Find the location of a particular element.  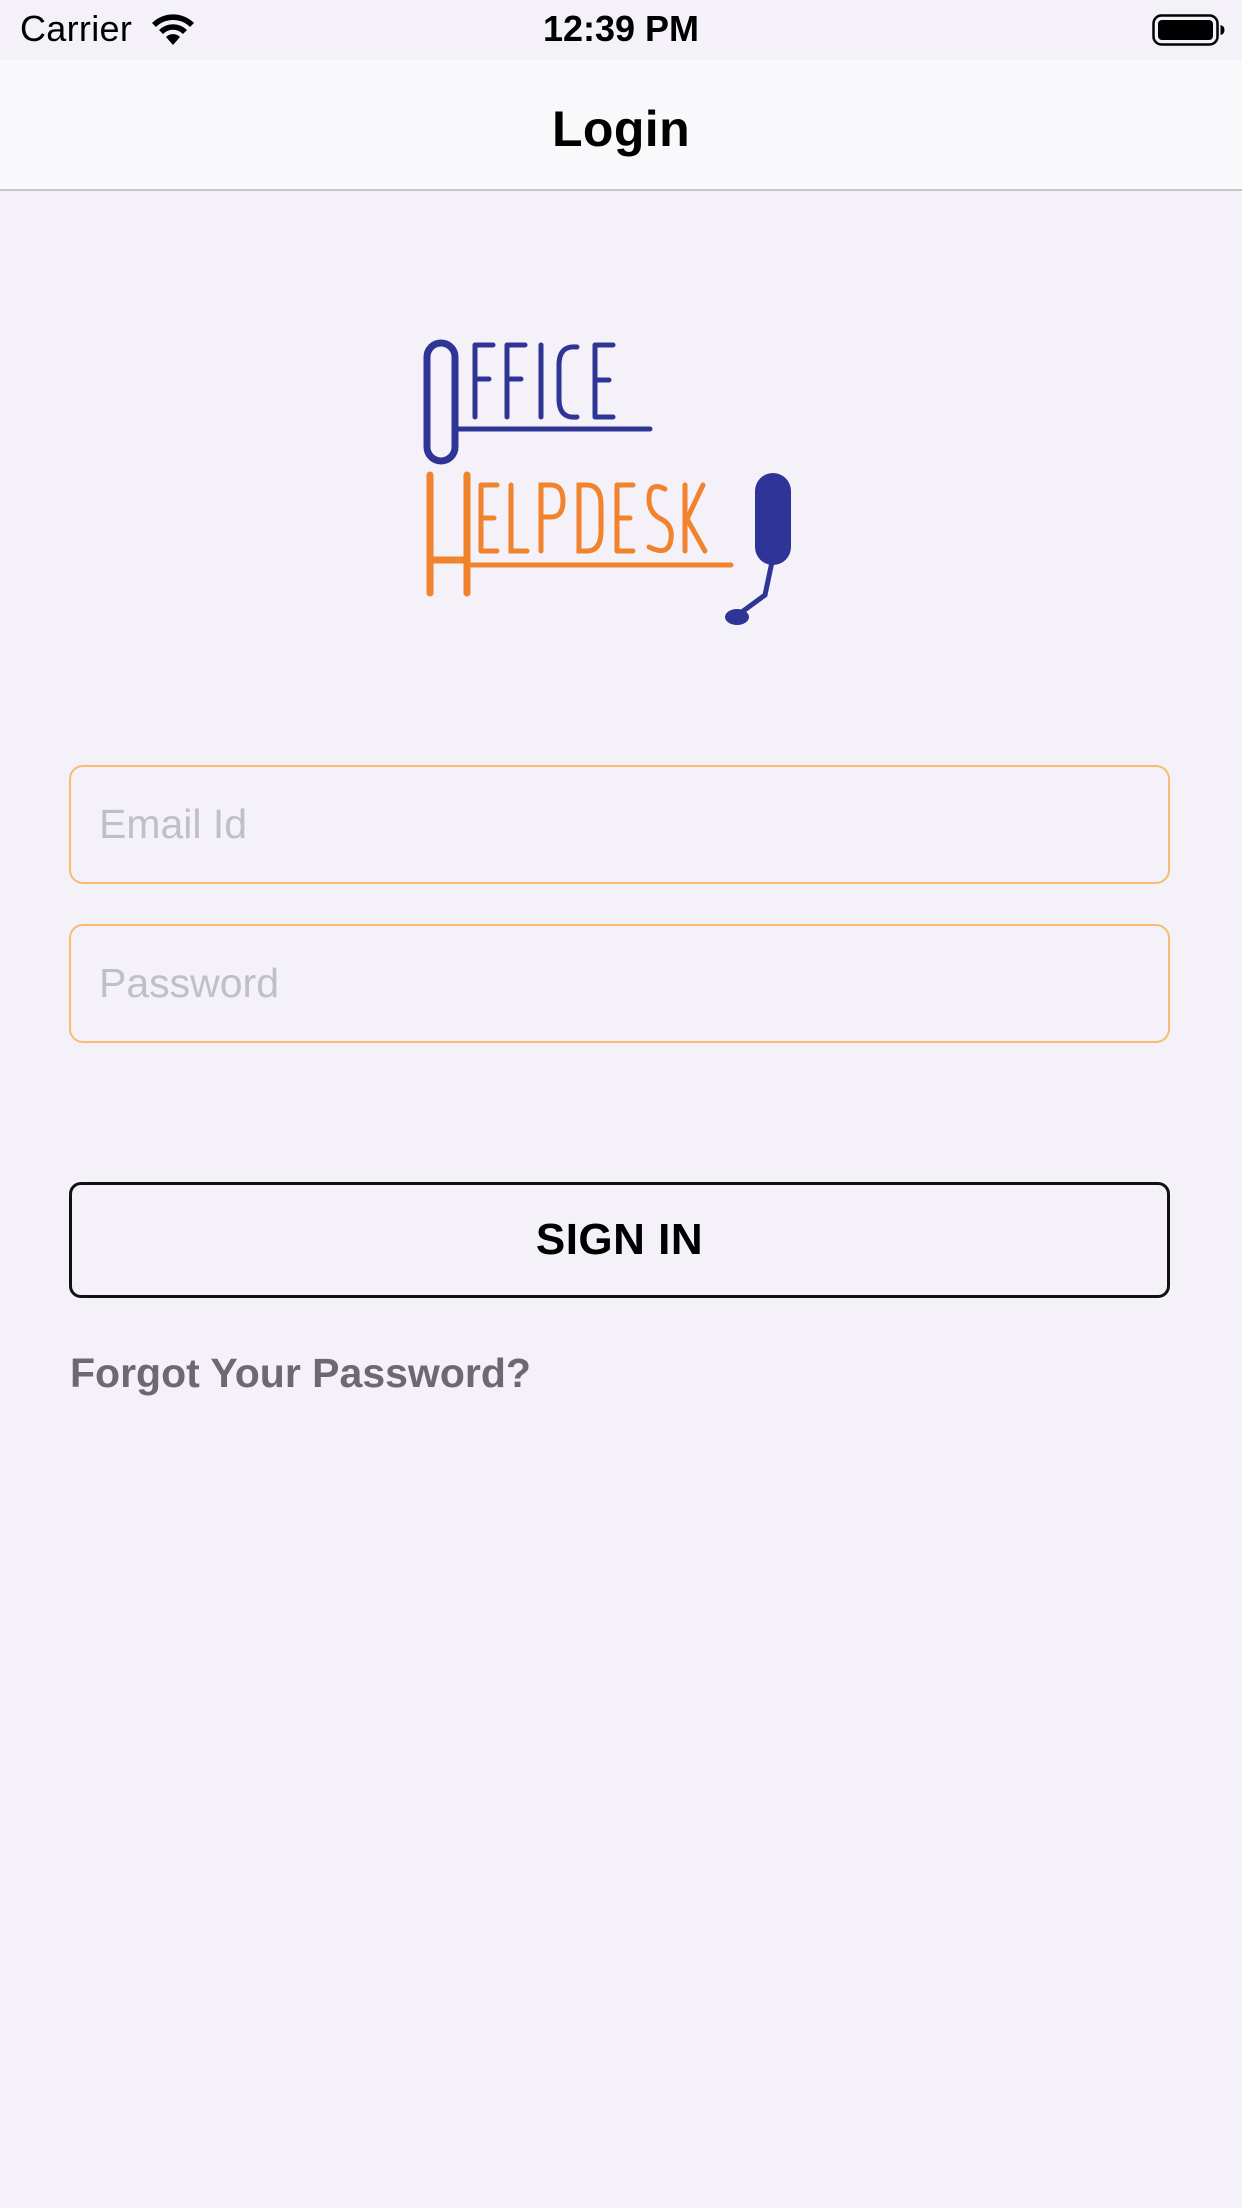

headset-icon is located at coordinates (758, 549).